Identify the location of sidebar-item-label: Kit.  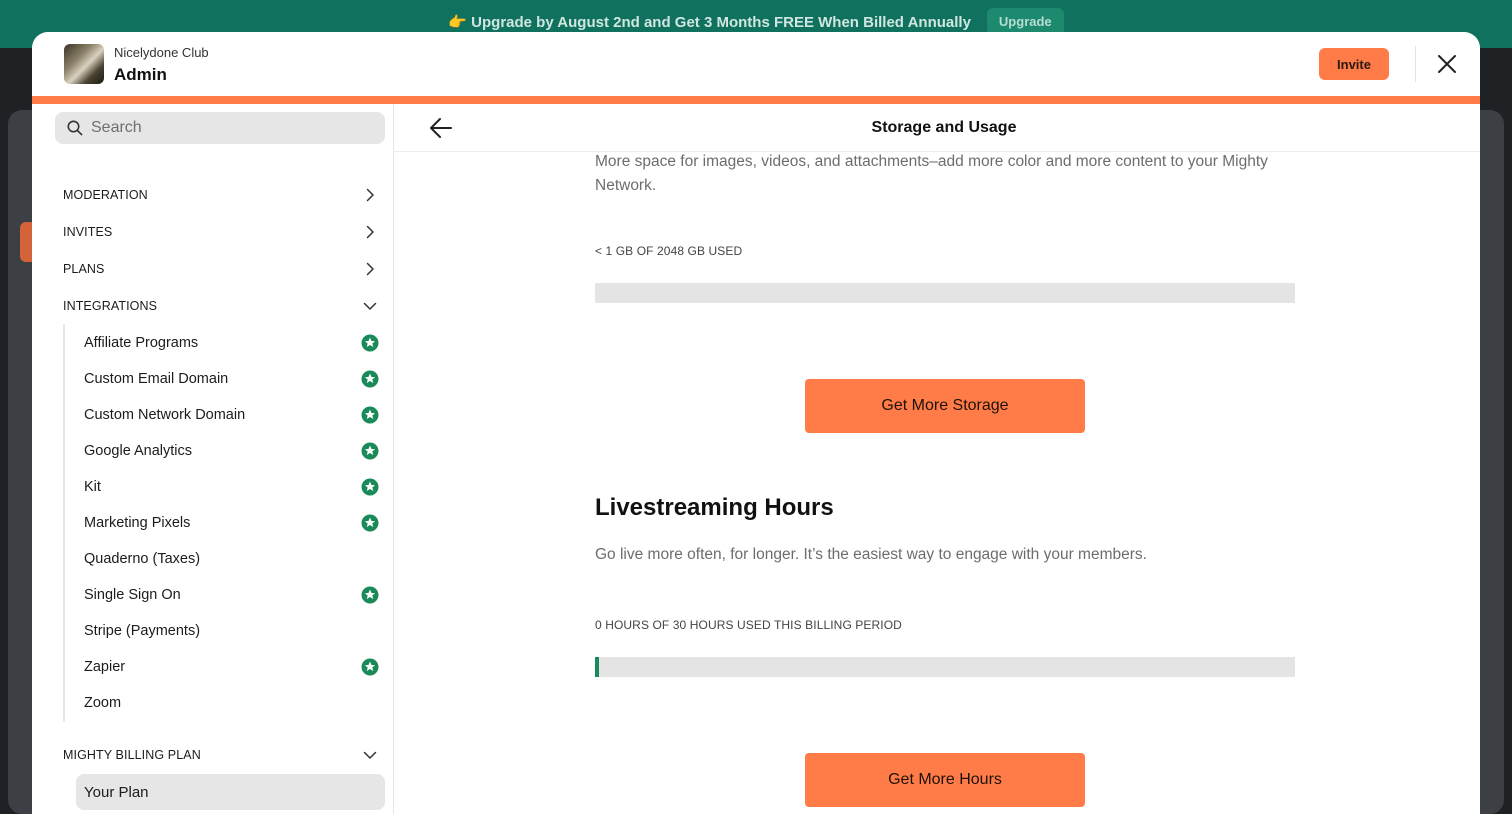
(92, 487).